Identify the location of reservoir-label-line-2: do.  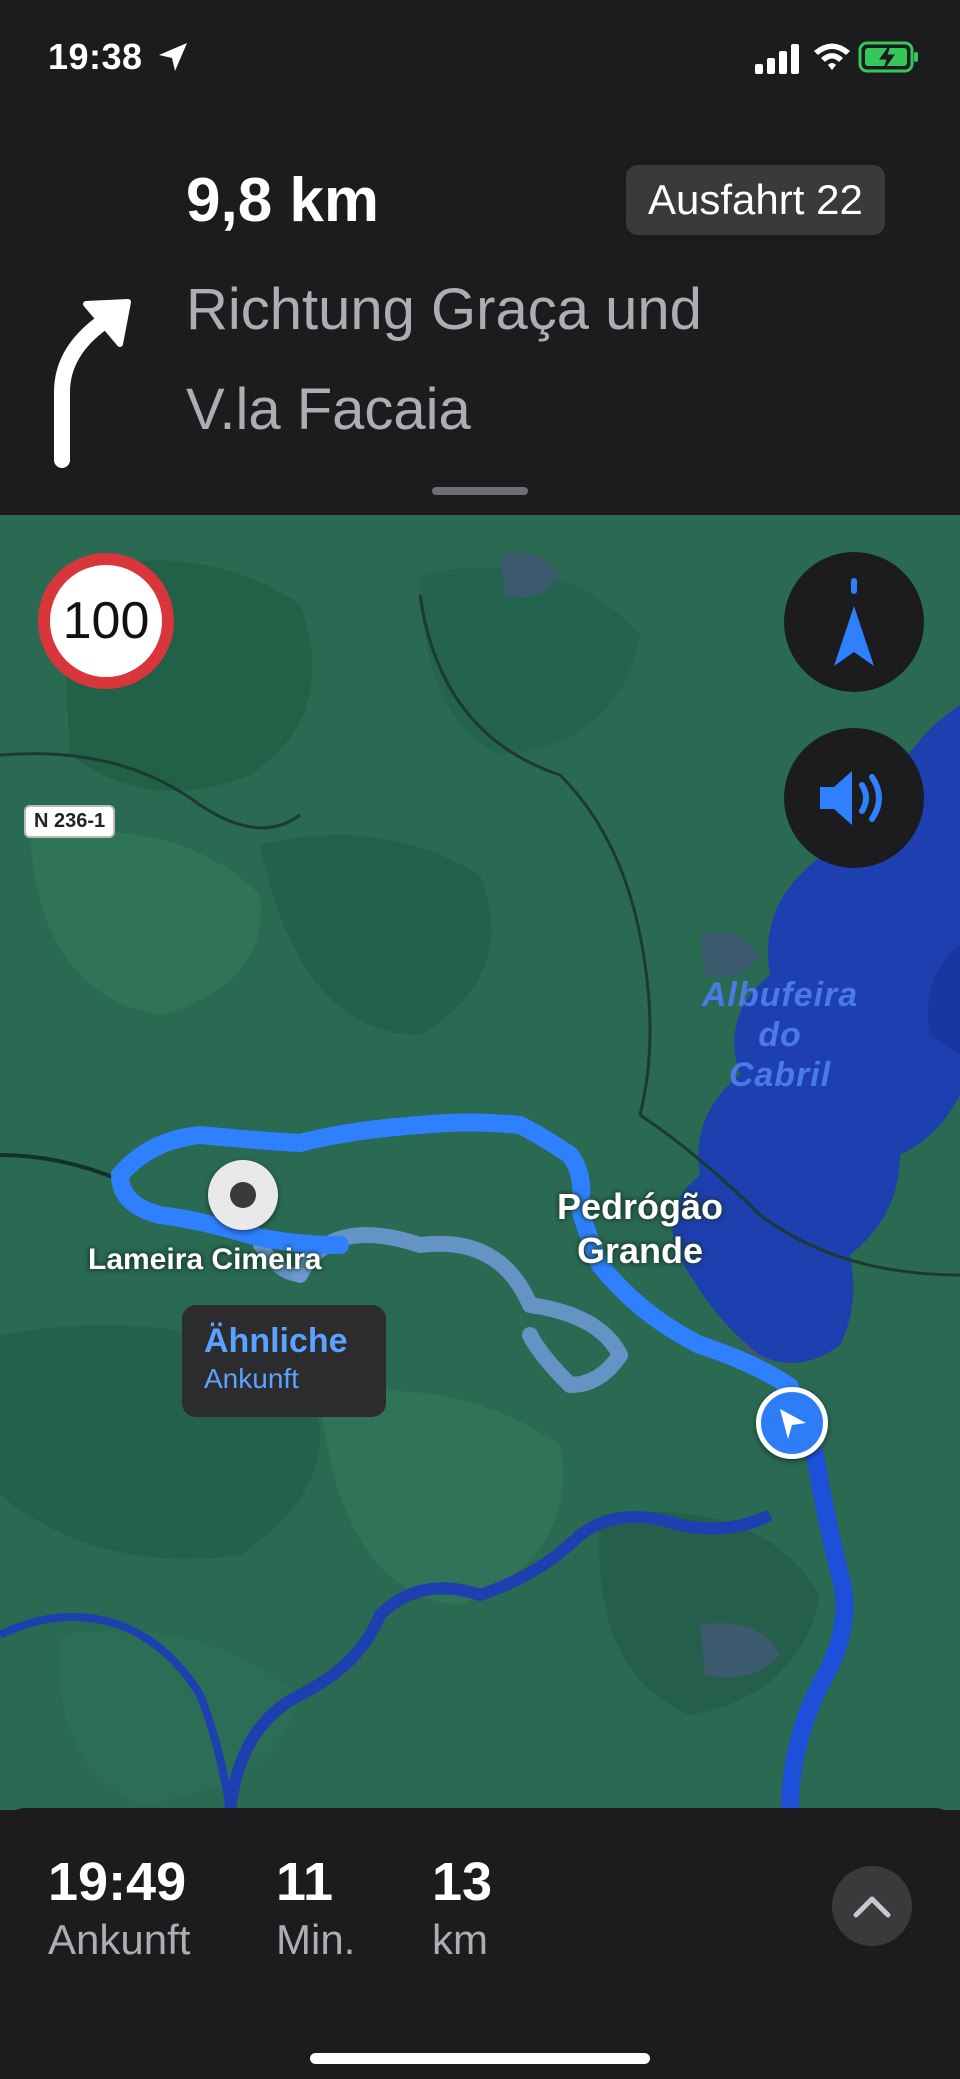
(780, 1035).